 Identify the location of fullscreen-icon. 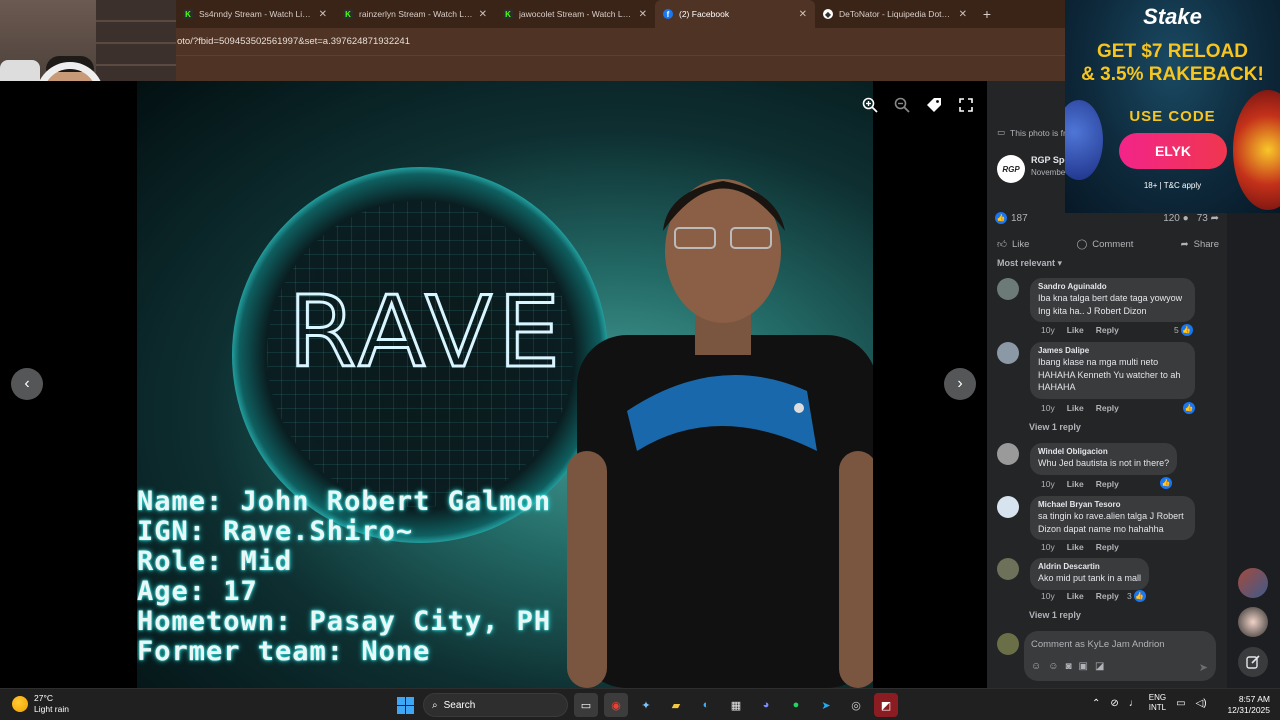
(966, 105).